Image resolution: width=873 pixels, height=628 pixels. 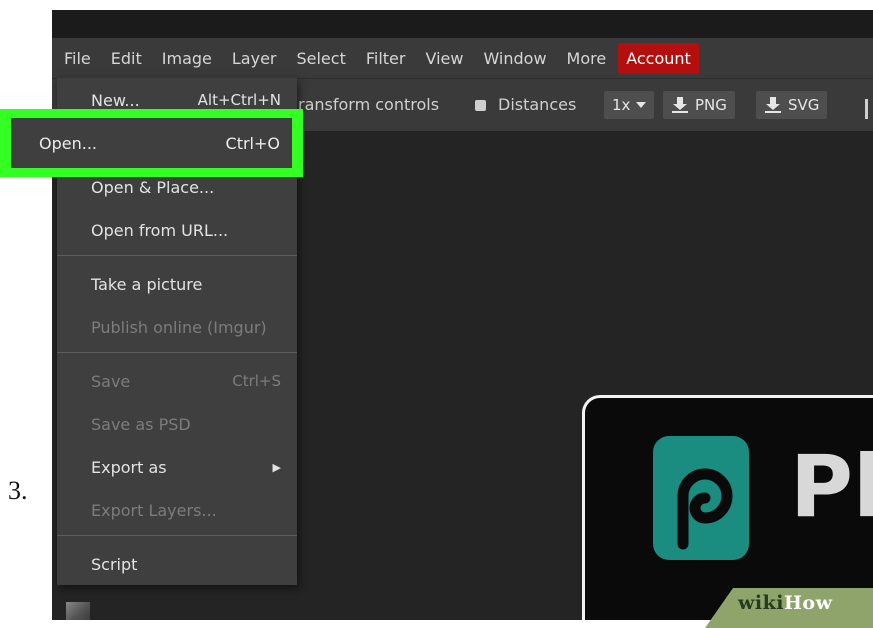 I want to click on logo-text: Pl, so click(x=831, y=487).